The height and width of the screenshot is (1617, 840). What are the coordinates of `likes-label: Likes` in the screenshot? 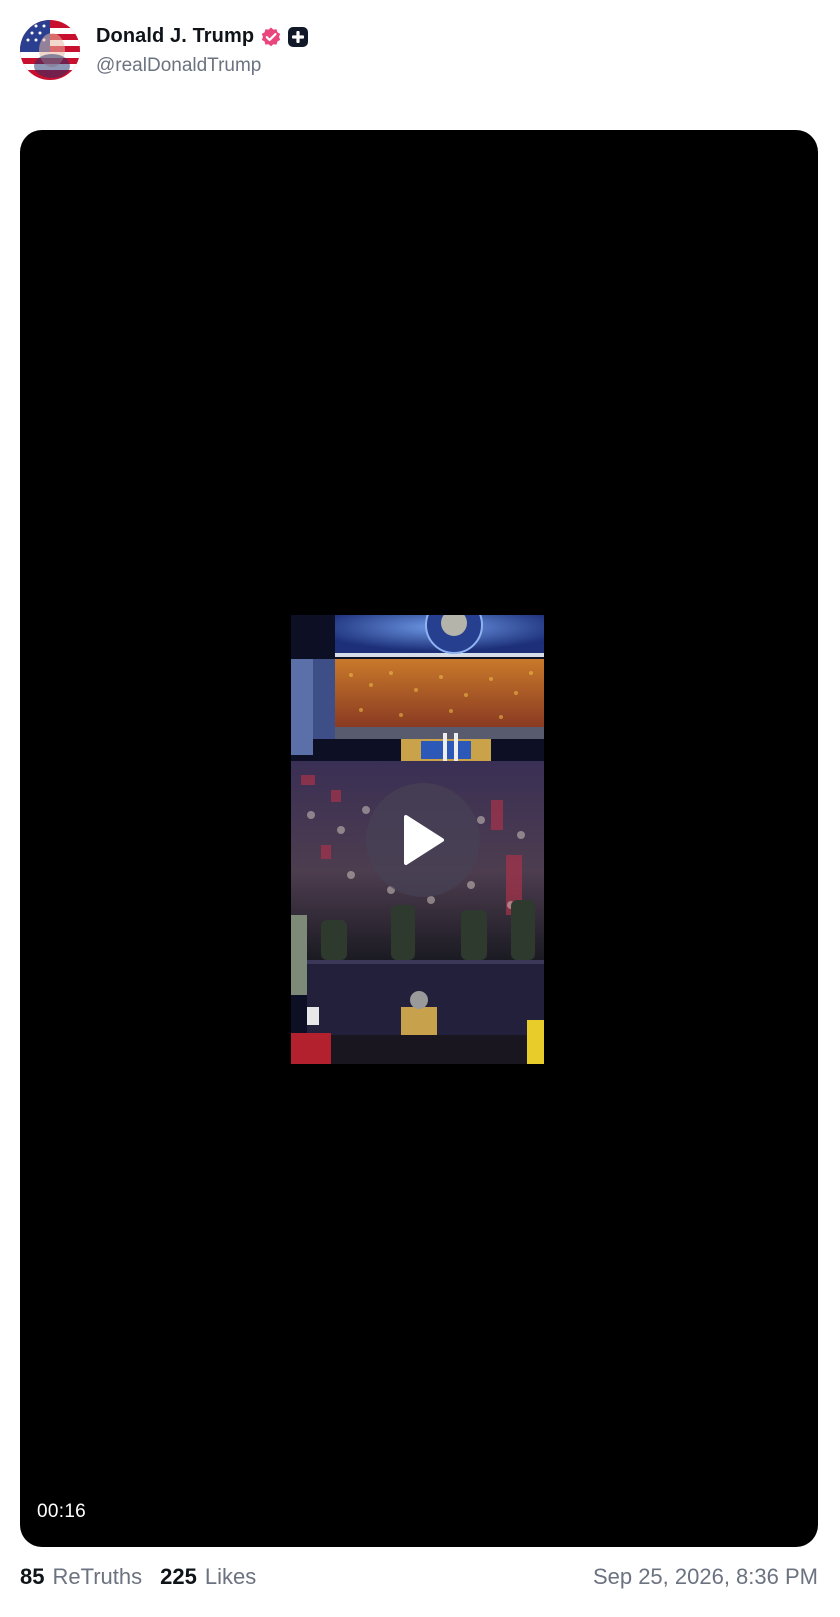 It's located at (230, 1576).